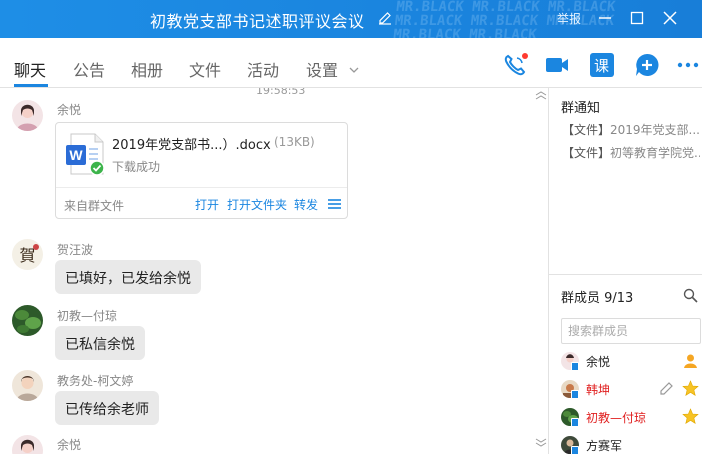 The image size is (702, 454). I want to click on owner-icon, so click(690, 360).